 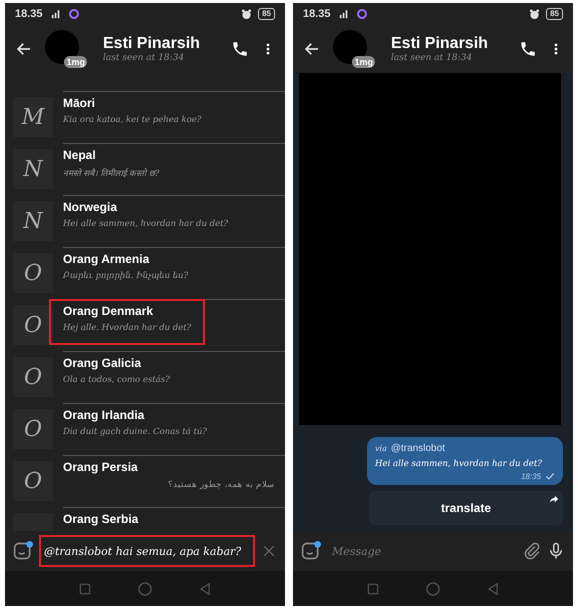 I want to click on language-title: Orang Denmark, so click(x=174, y=311).